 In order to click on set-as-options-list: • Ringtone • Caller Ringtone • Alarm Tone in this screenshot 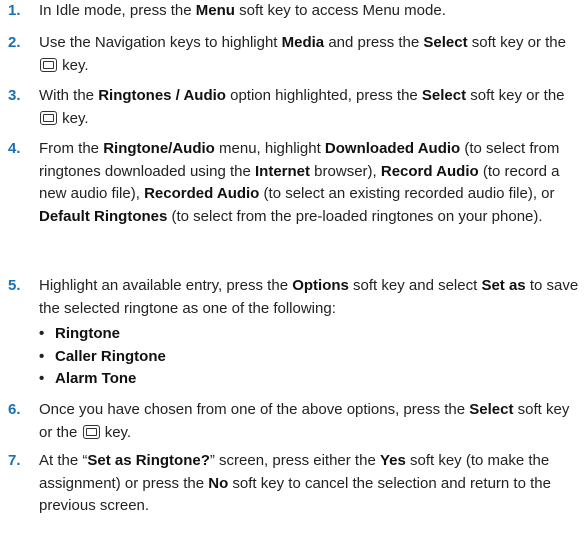, I will do `click(102, 357)`.